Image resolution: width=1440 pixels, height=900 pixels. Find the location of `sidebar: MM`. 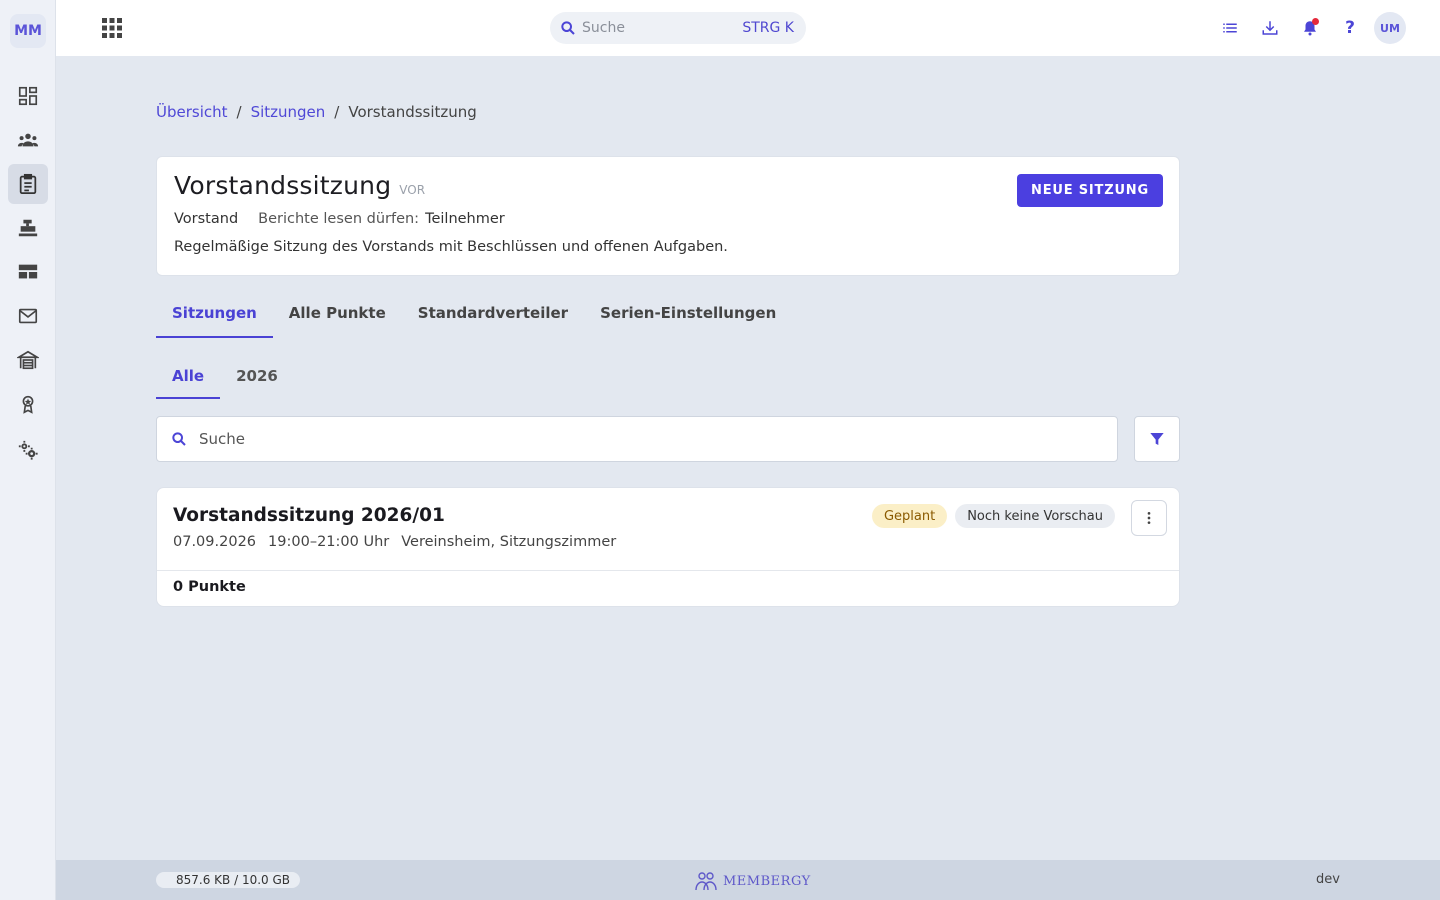

sidebar: MM is located at coordinates (28, 450).